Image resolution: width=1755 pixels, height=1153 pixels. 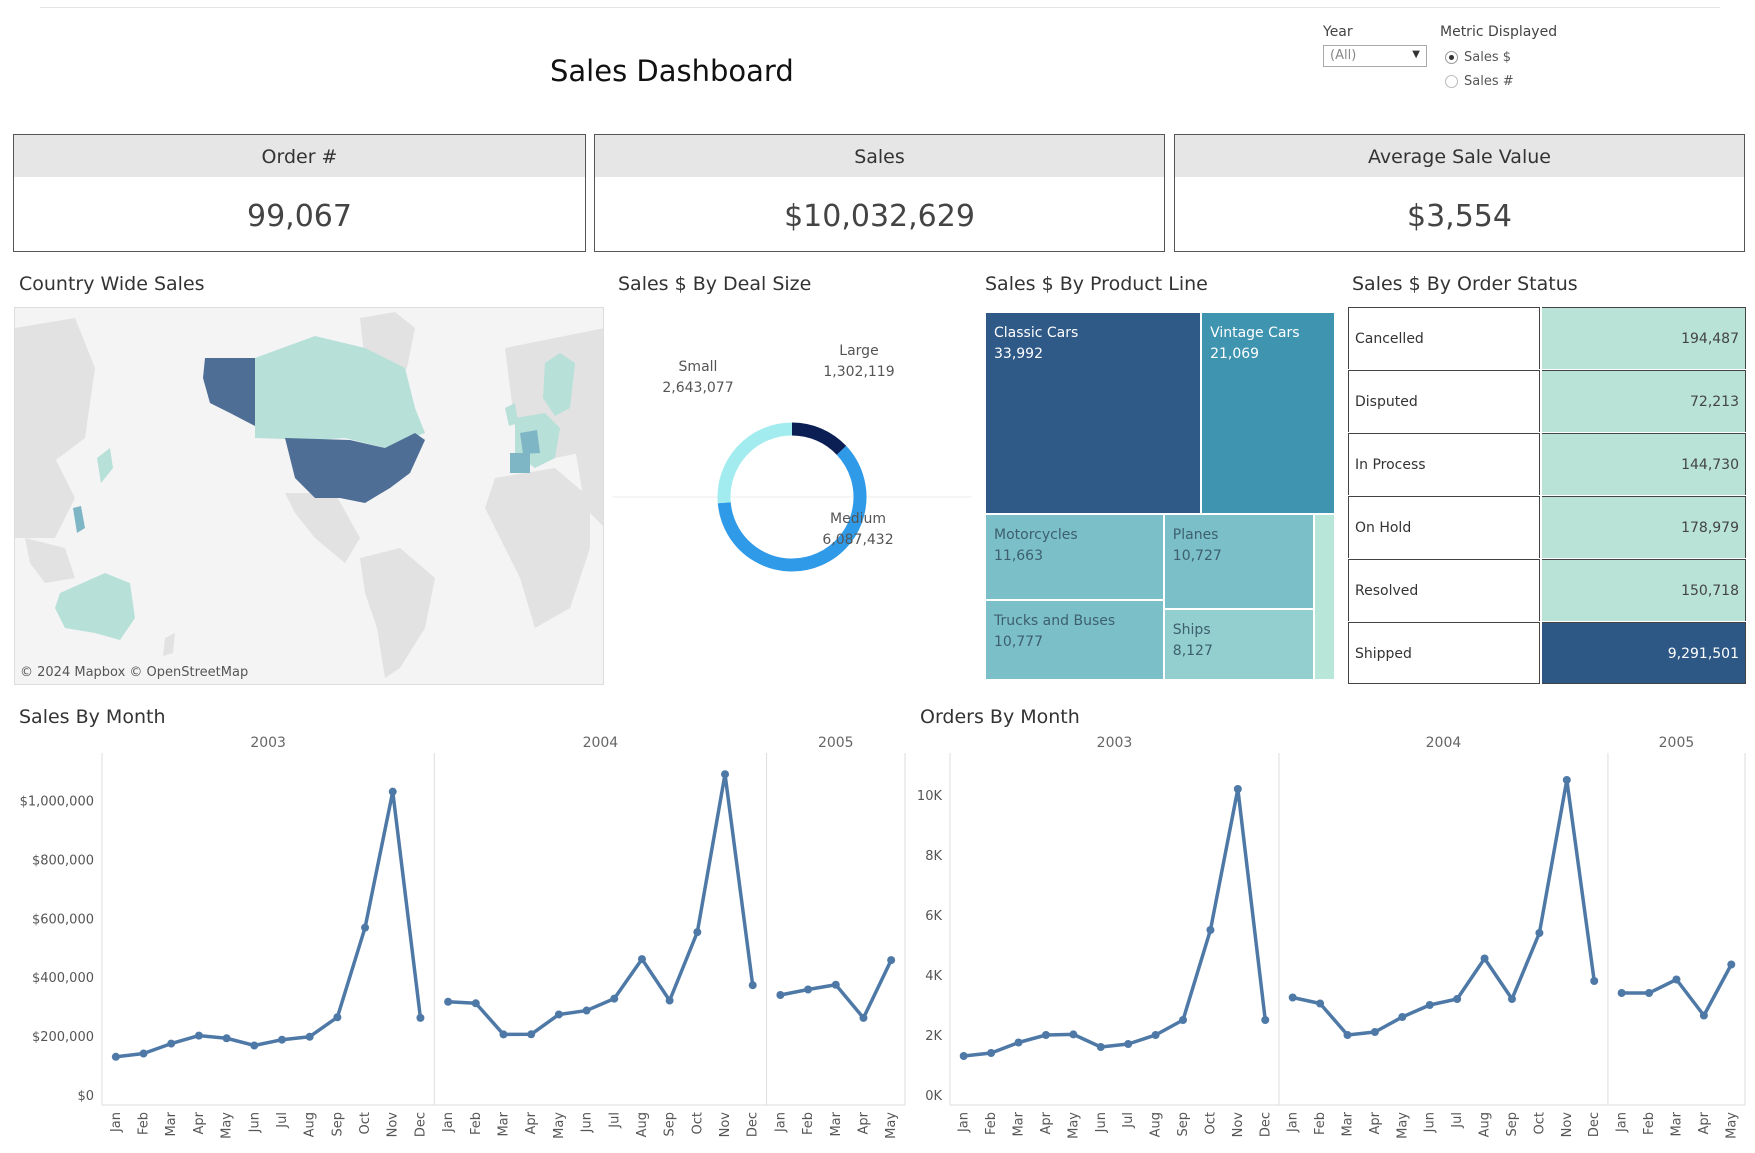 What do you see at coordinates (1093, 413) in the screenshot?
I see `treemap-cell-classic-cars: Classic Cars 33,992` at bounding box center [1093, 413].